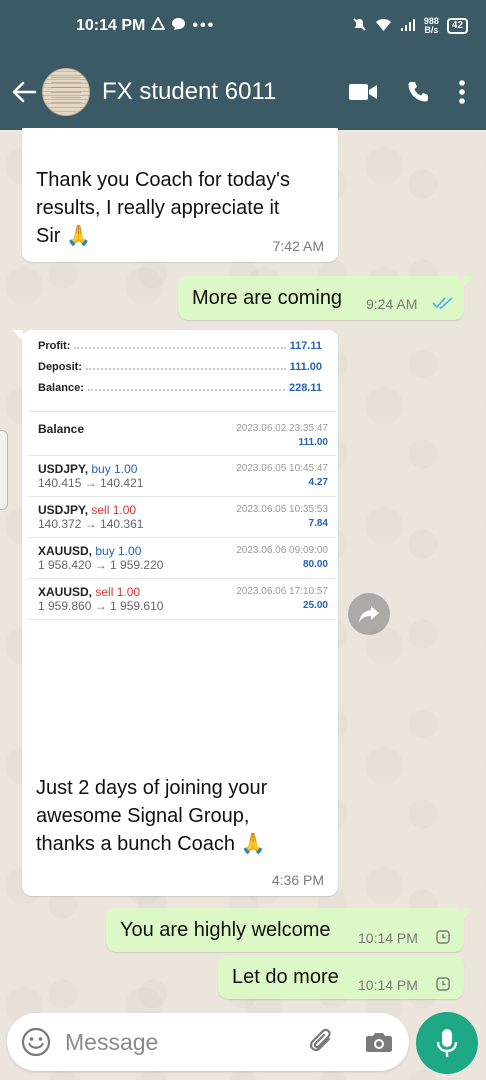 This screenshot has width=486, height=1080. I want to click on summary-label: Balance:, so click(61, 388).